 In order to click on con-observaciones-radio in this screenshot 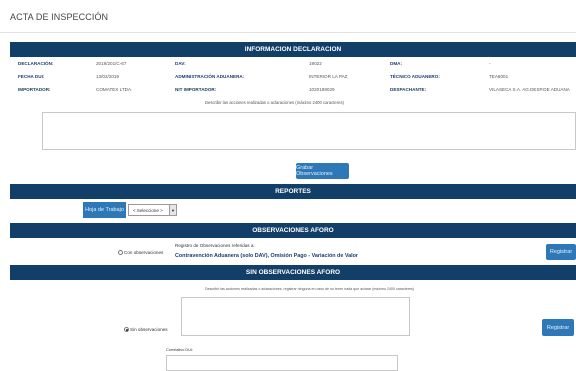, I will do `click(120, 252)`.